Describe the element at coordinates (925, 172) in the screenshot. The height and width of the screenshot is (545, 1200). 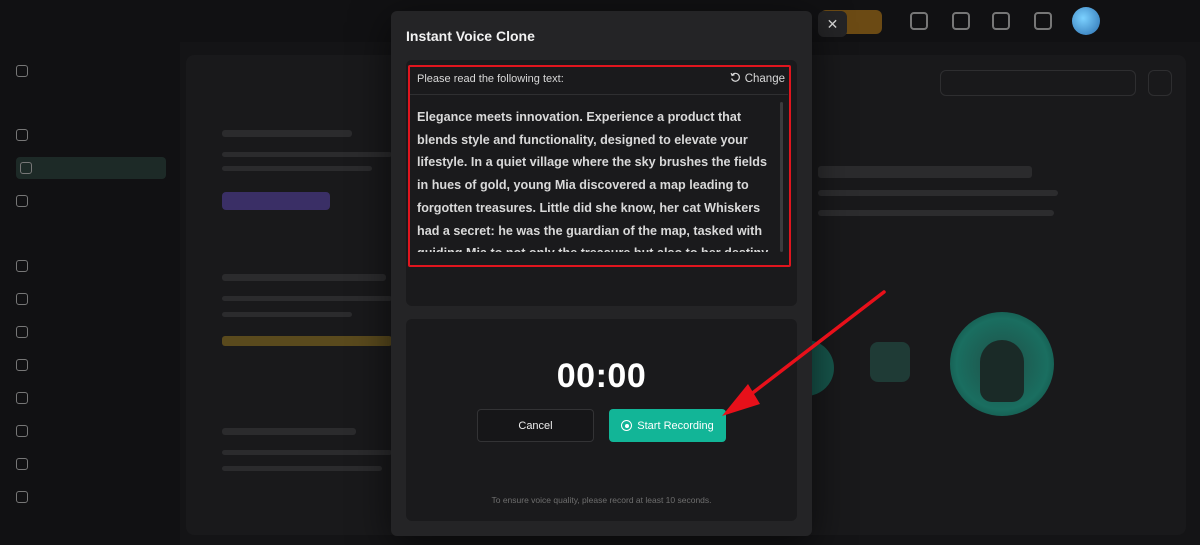
I see `background-heading` at that location.